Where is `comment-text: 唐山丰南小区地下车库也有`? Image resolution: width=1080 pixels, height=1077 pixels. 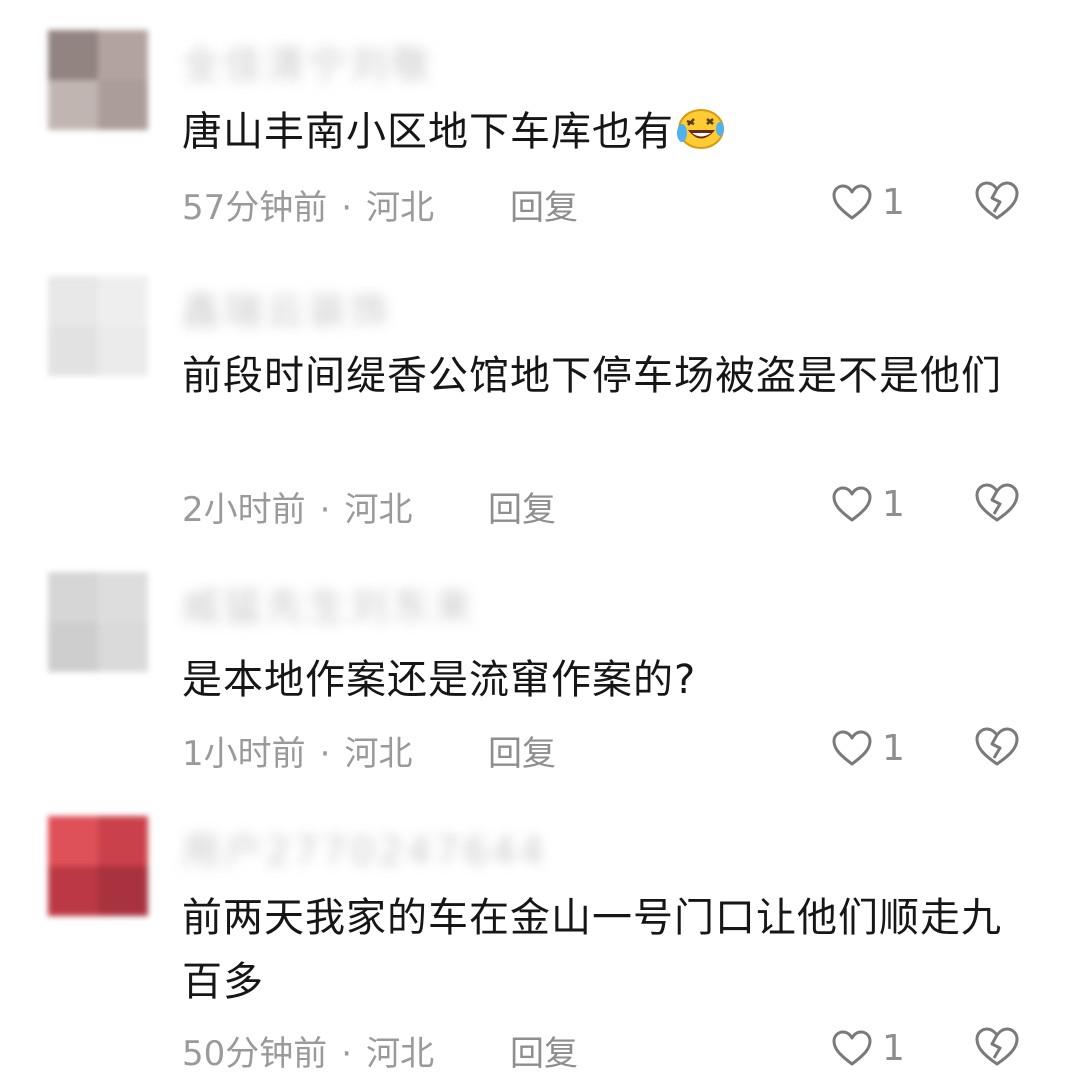
comment-text: 唐山丰南小区地下车库也有 is located at coordinates (592, 135).